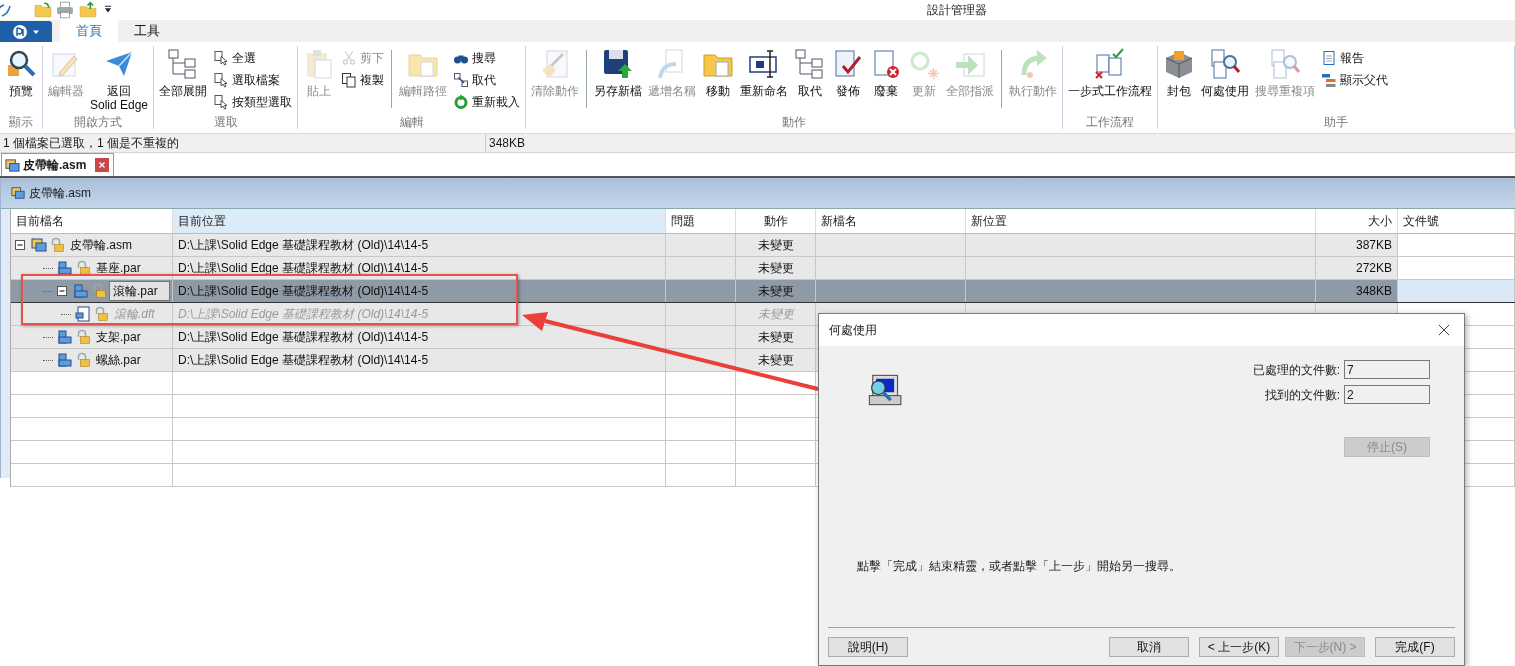  Describe the element at coordinates (118, 268) in the screenshot. I see `file-name: 基座.par` at that location.